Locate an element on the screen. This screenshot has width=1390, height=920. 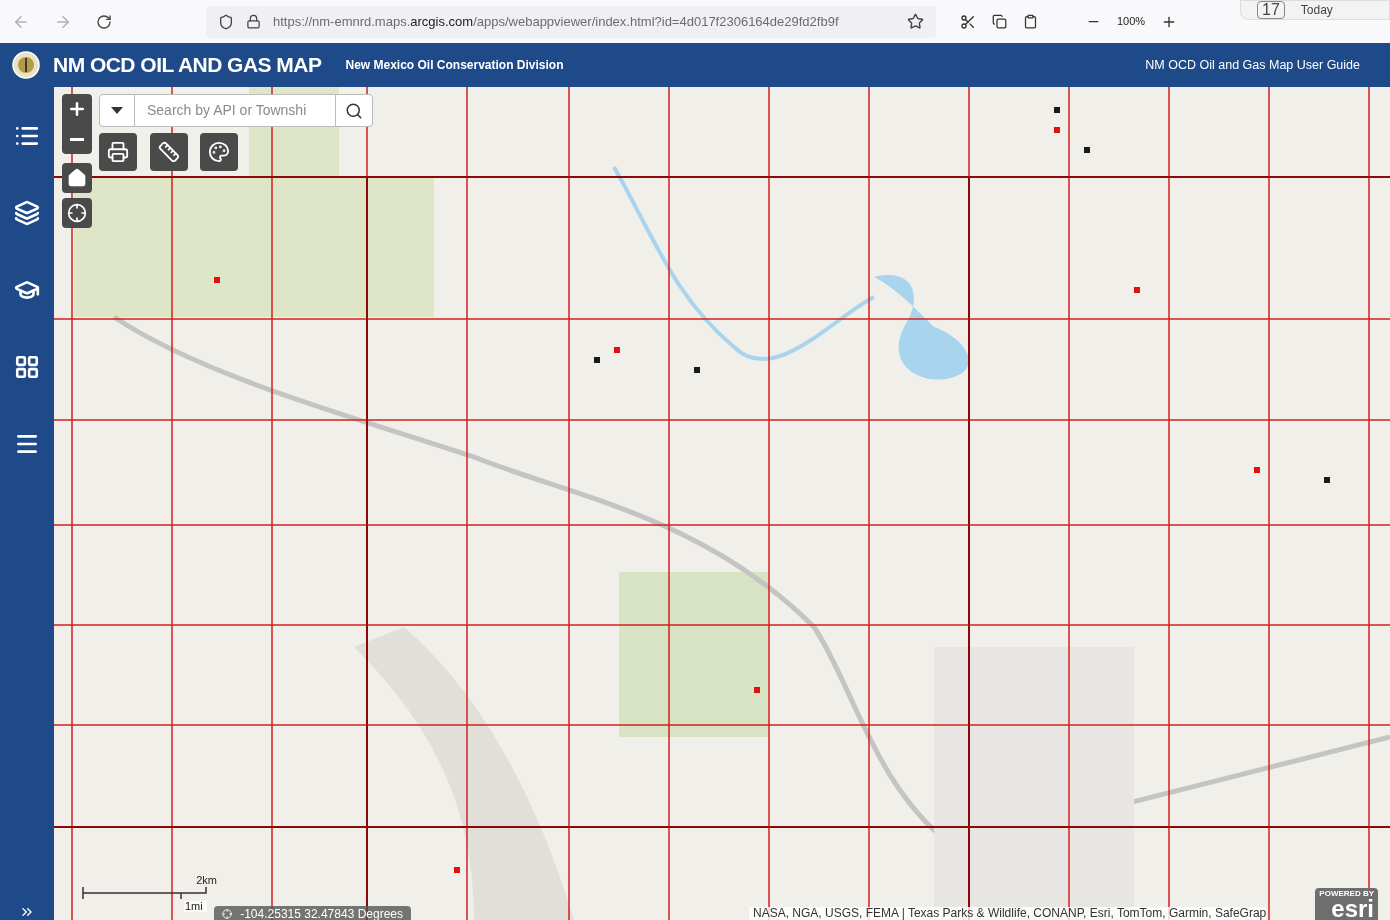
locate-button is located at coordinates (77, 213).